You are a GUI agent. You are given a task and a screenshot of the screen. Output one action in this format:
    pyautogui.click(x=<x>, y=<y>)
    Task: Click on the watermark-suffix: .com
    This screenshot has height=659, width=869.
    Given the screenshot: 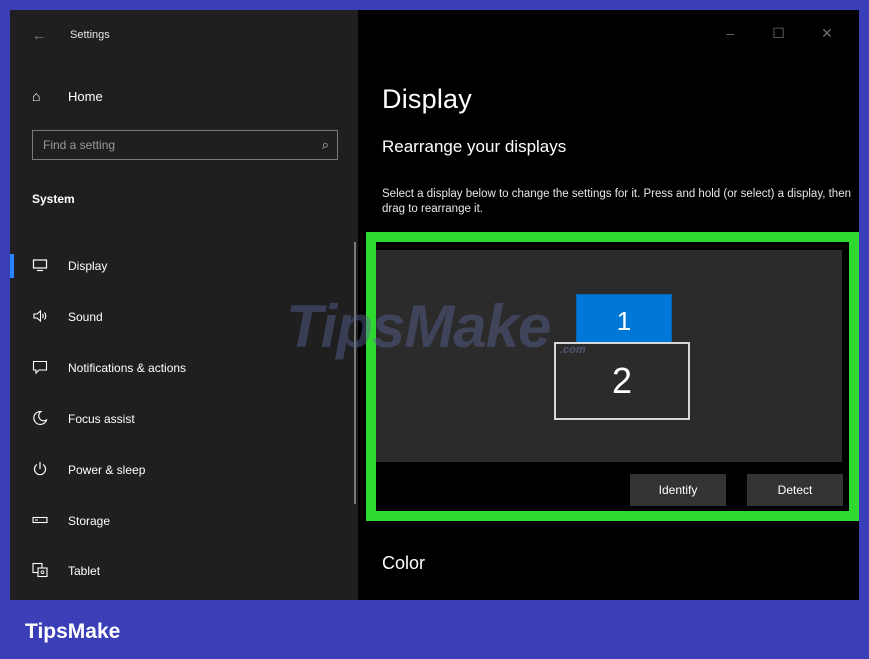 What is the action you would take?
    pyautogui.click(x=573, y=350)
    